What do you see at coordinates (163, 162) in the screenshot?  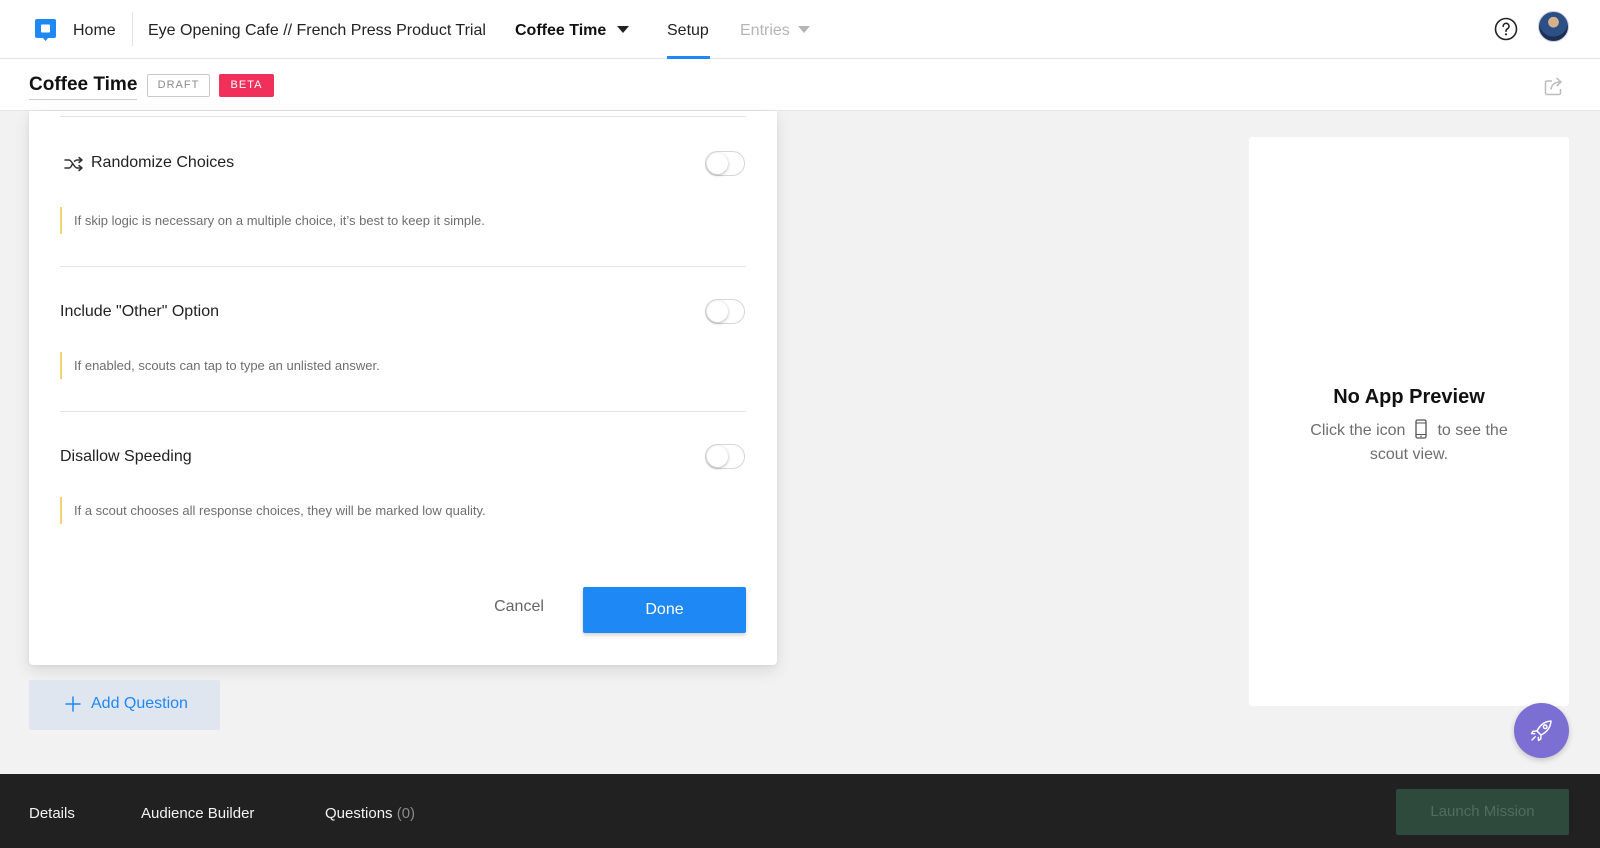 I see `option-randomize-label: Randomize Choices` at bounding box center [163, 162].